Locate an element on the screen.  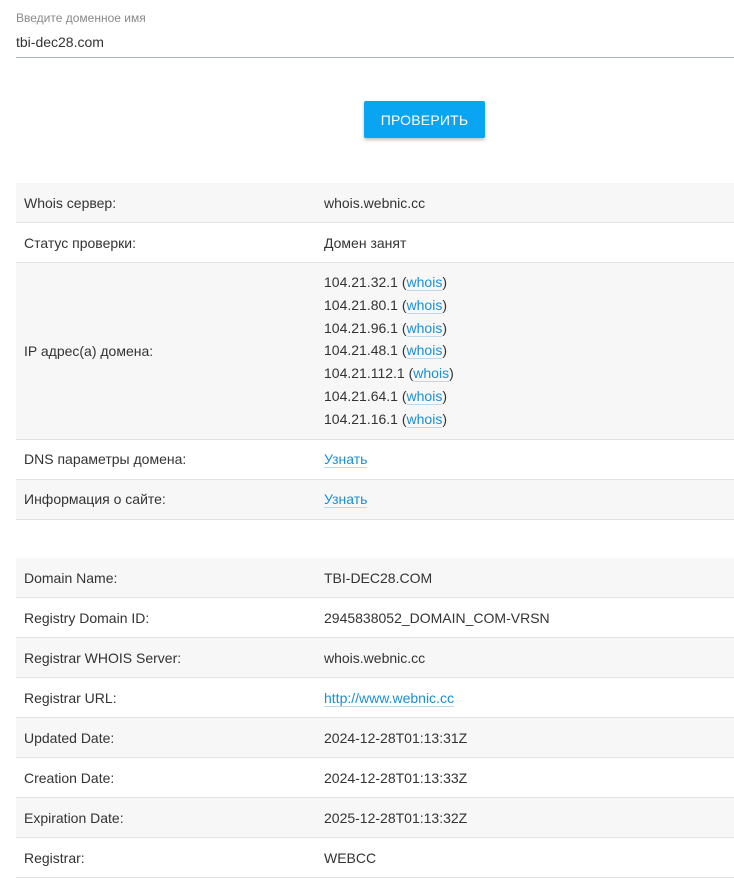
whois-row-domain-name: Domain Name: TBI-DEC28.COM is located at coordinates (375, 578).